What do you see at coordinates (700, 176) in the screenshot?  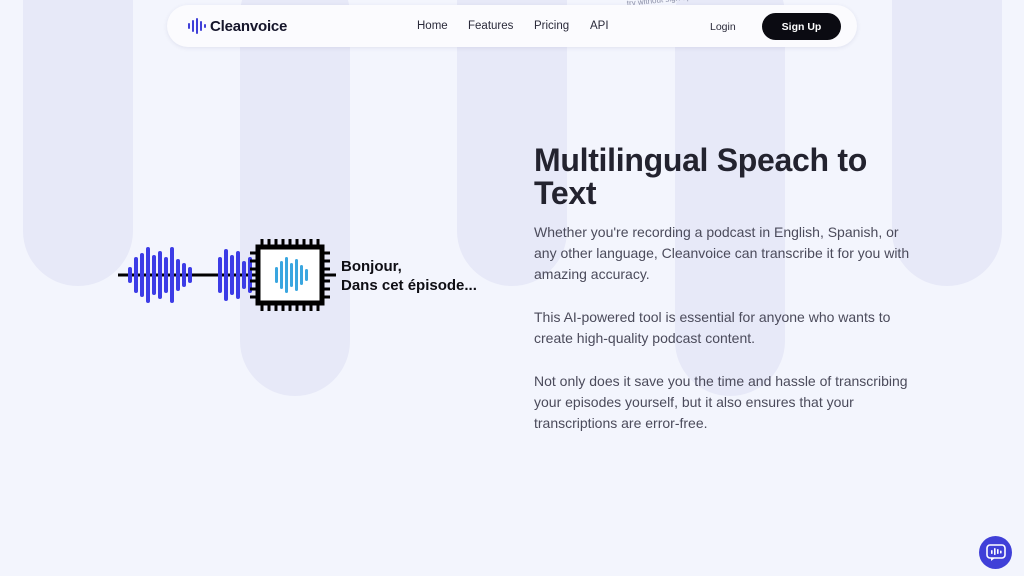 I see `section-title: Multilingual Speach to Text` at bounding box center [700, 176].